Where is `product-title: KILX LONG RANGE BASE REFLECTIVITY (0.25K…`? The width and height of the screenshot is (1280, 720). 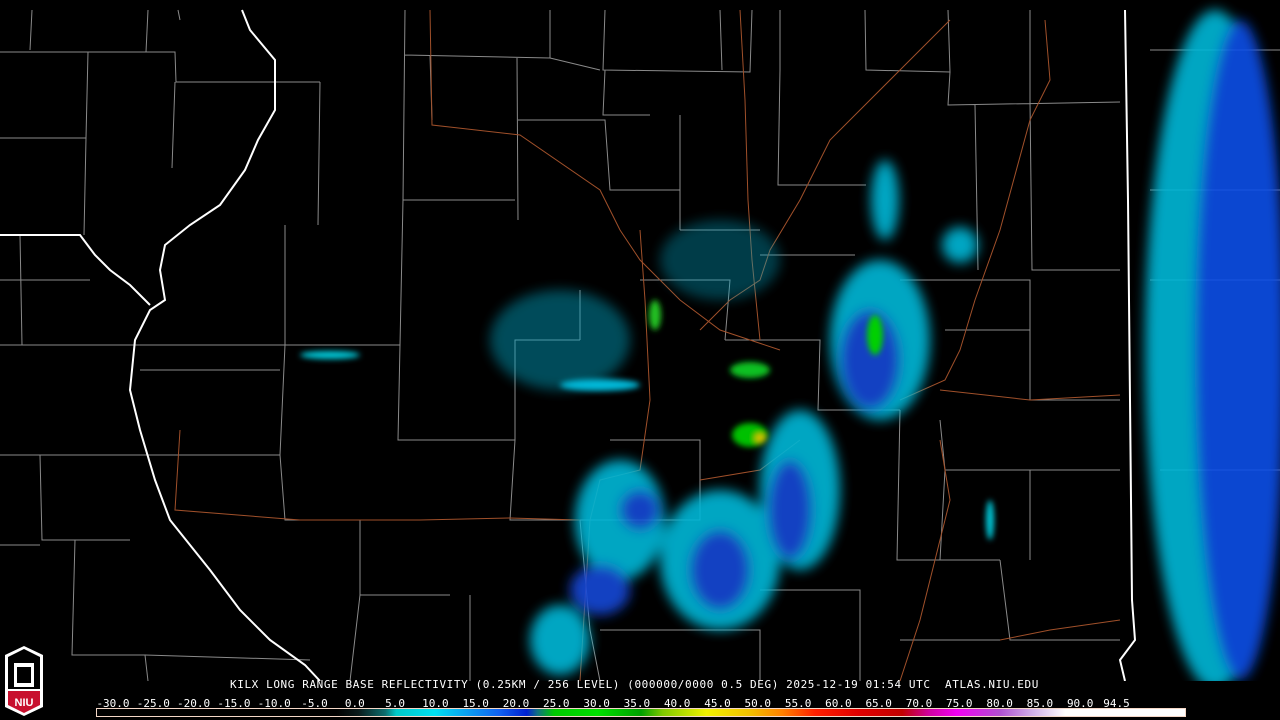
product-title: KILX LONG RANGE BASE REFLECTIVITY (0.25K… is located at coordinates (634, 684).